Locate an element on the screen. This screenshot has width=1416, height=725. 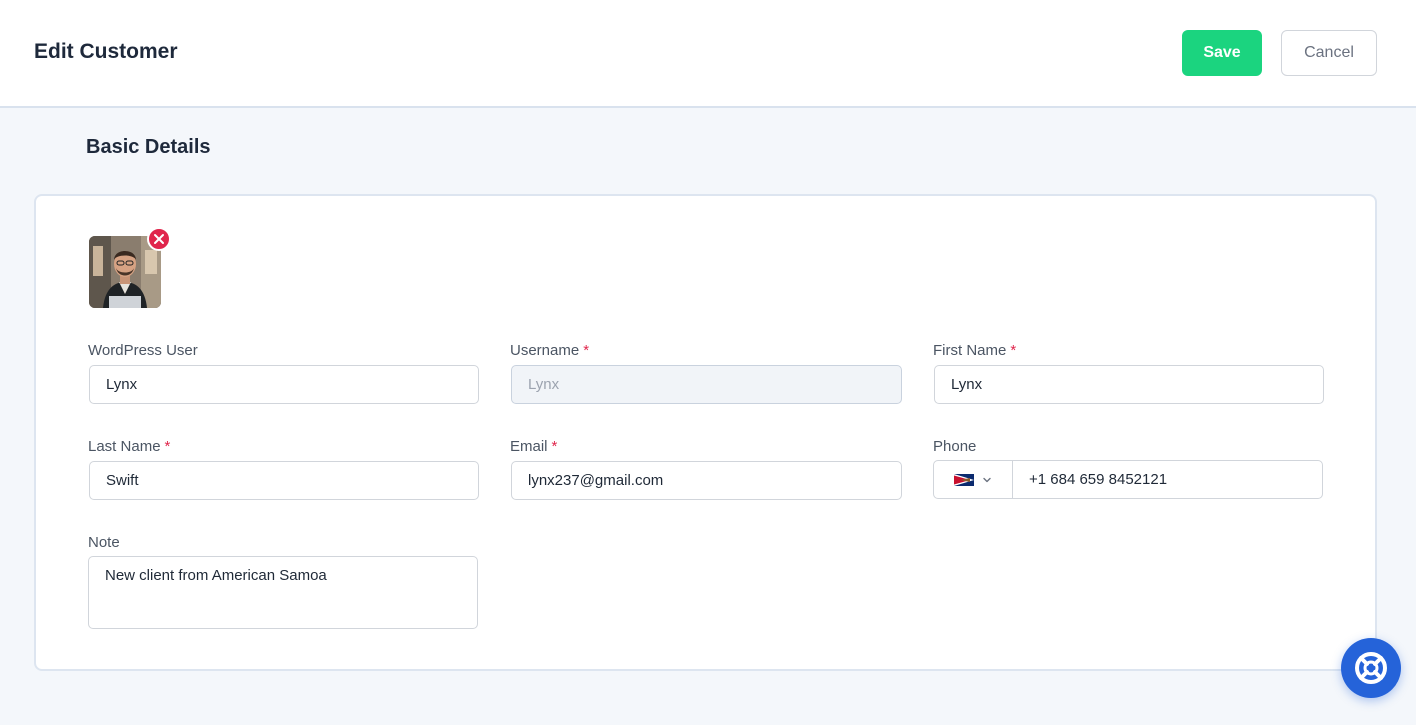
section-title: Basic Details is located at coordinates (148, 147).